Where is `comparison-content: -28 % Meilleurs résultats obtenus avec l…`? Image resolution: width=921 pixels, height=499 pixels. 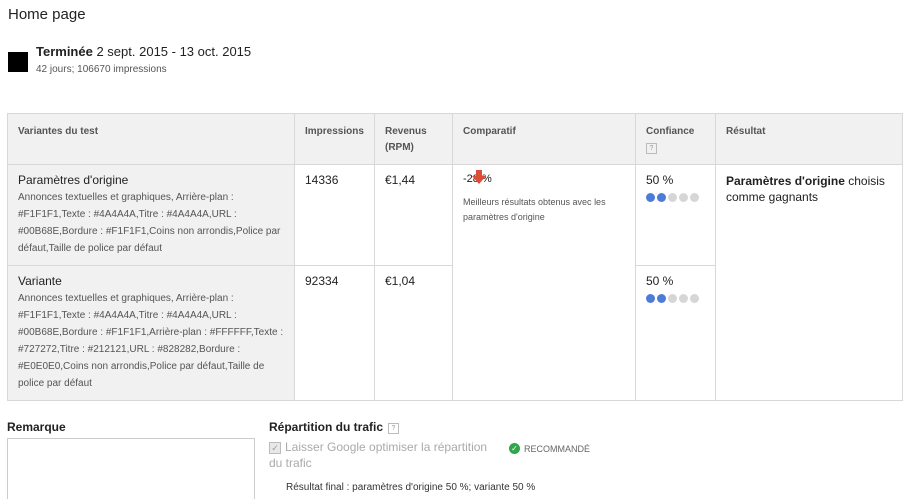
comparison-content: -28 % Meilleurs résultats obtenus avec l… is located at coordinates (544, 197).